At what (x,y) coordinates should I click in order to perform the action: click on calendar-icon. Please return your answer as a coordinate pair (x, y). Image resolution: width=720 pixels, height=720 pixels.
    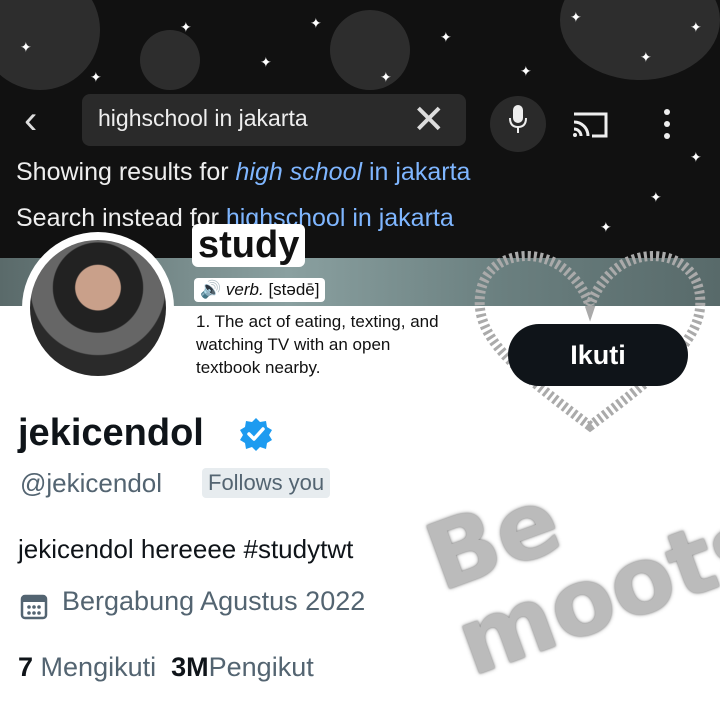
    Looking at the image, I should click on (34, 607).